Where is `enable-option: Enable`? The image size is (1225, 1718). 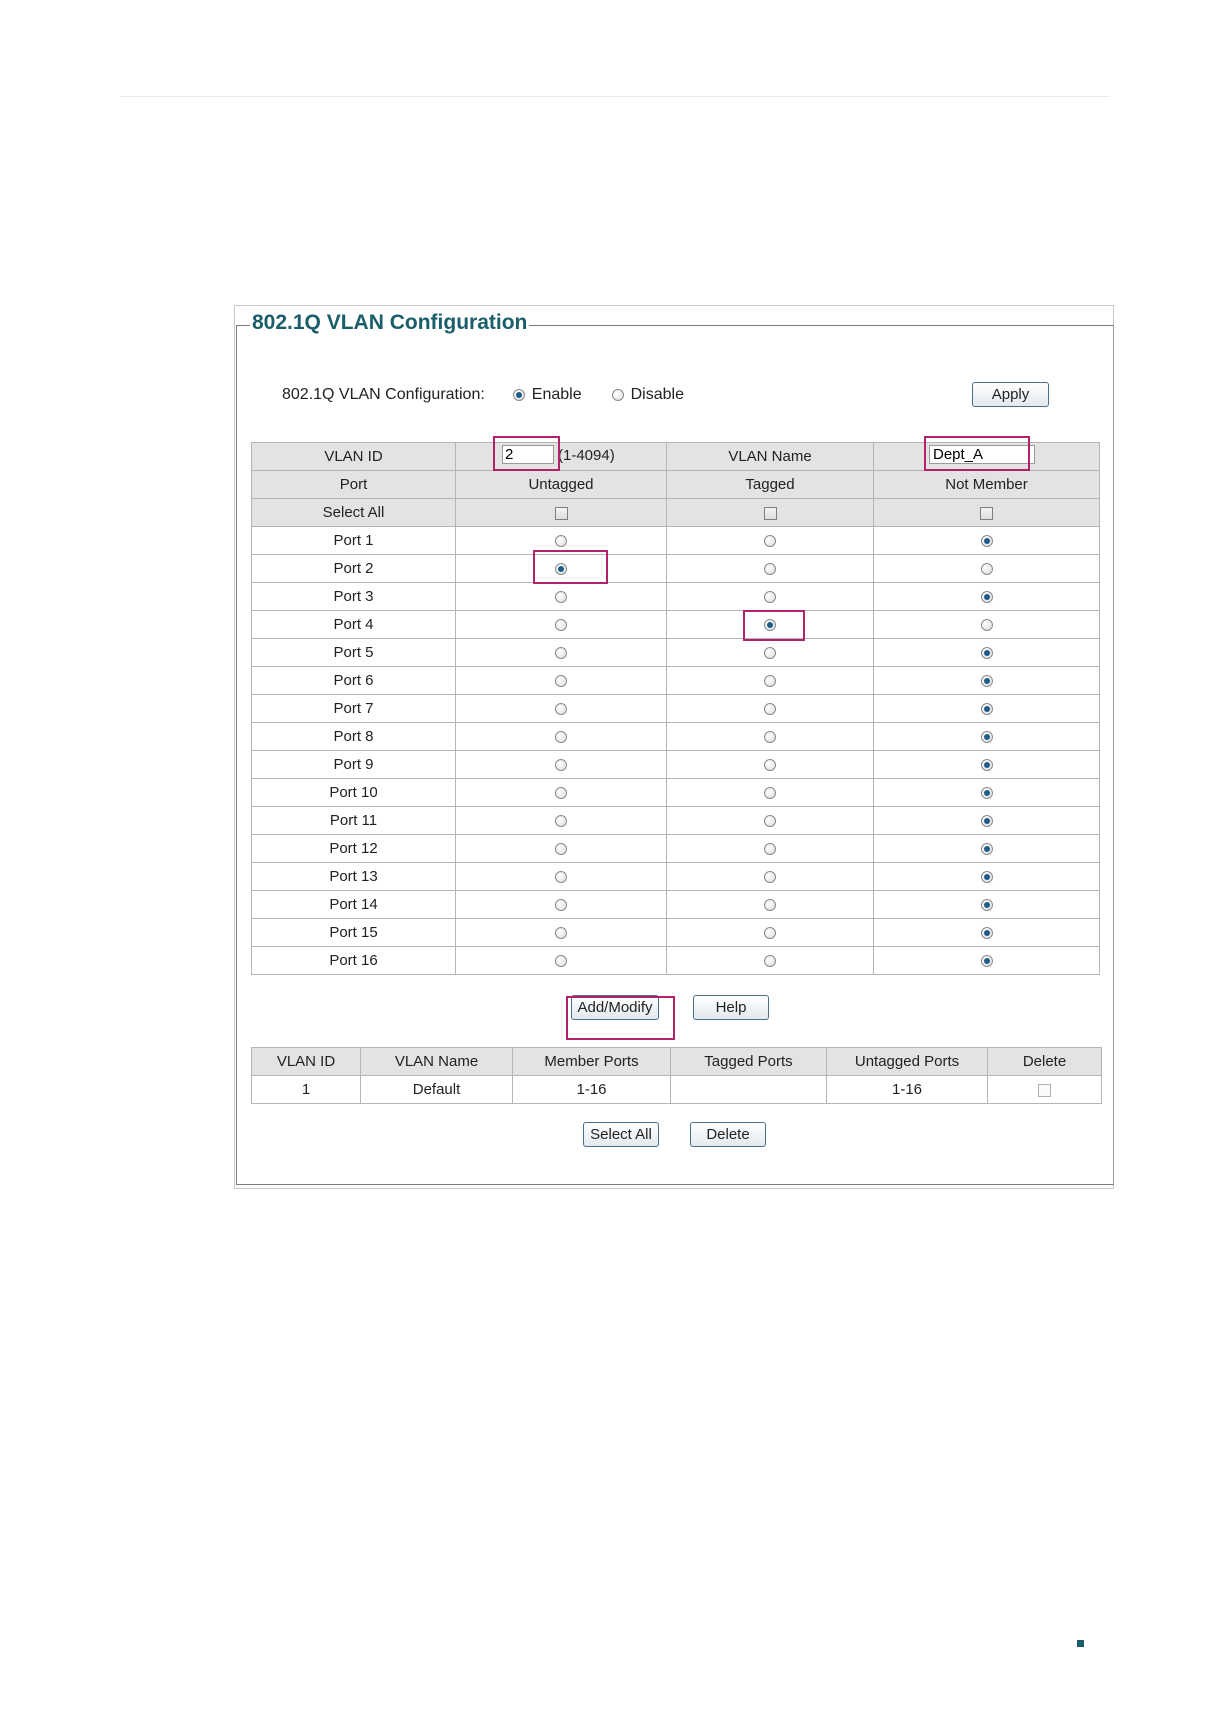 enable-option: Enable is located at coordinates (547, 395).